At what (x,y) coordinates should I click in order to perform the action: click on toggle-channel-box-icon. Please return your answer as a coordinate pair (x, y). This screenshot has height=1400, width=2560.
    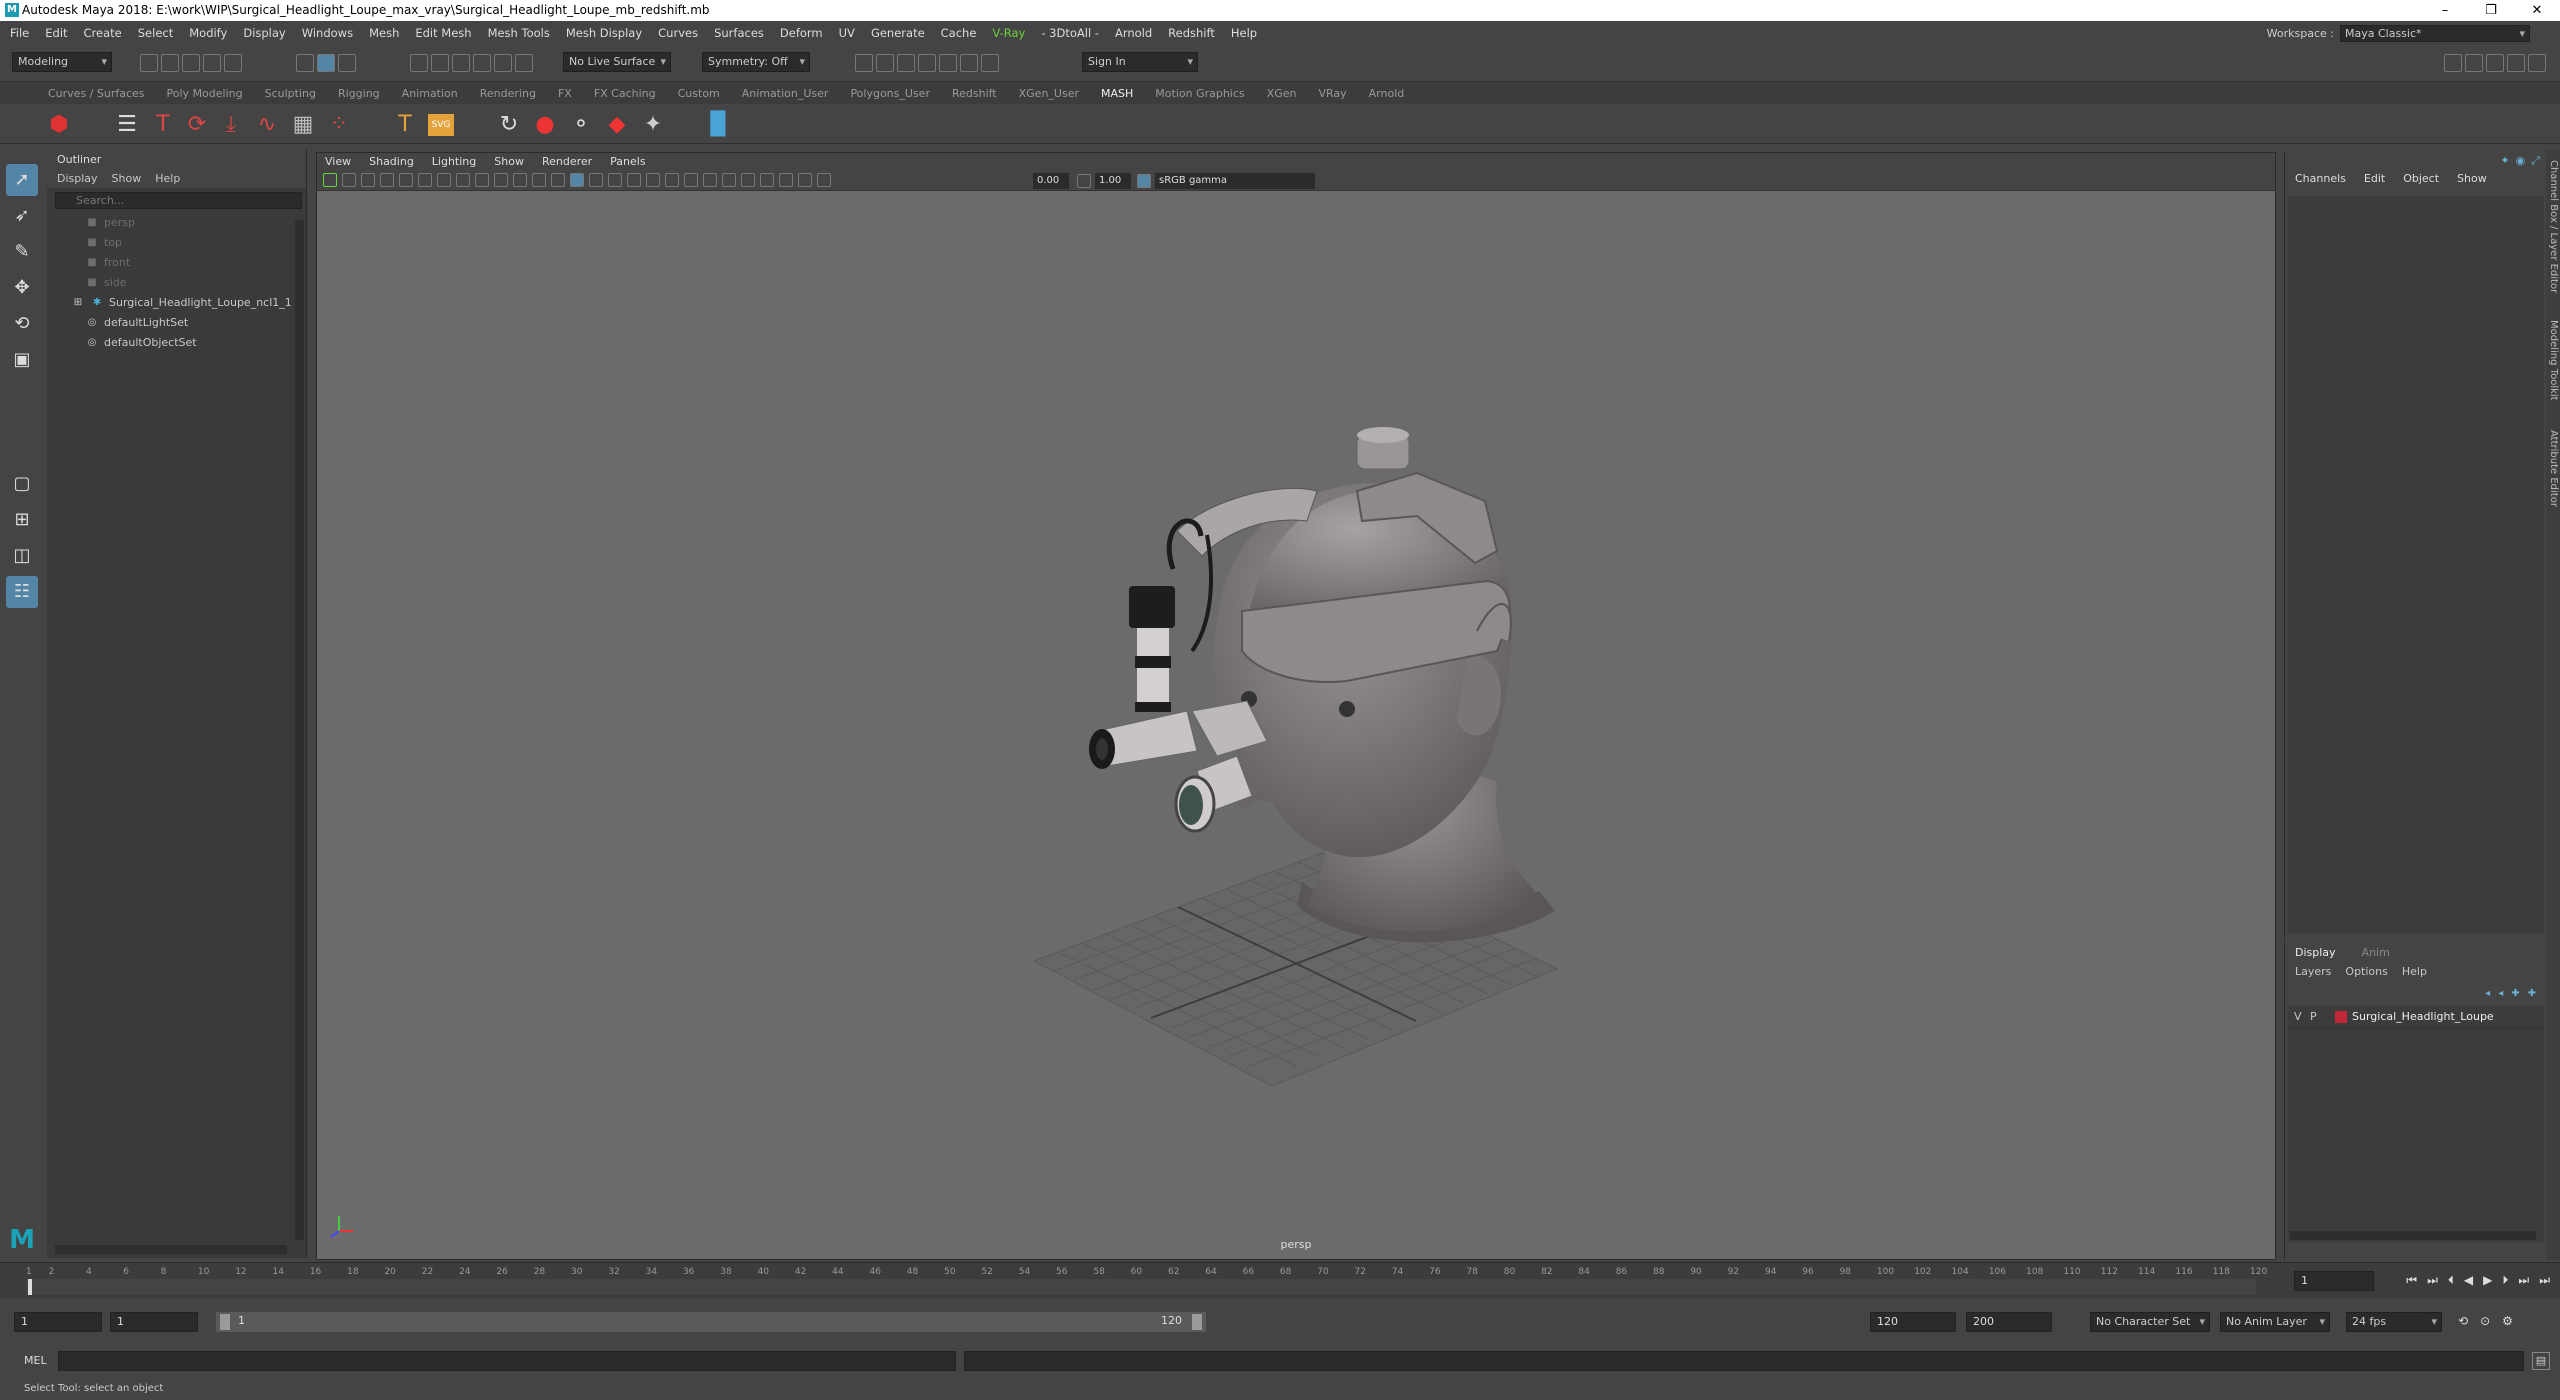
    Looking at the image, I should click on (2516, 63).